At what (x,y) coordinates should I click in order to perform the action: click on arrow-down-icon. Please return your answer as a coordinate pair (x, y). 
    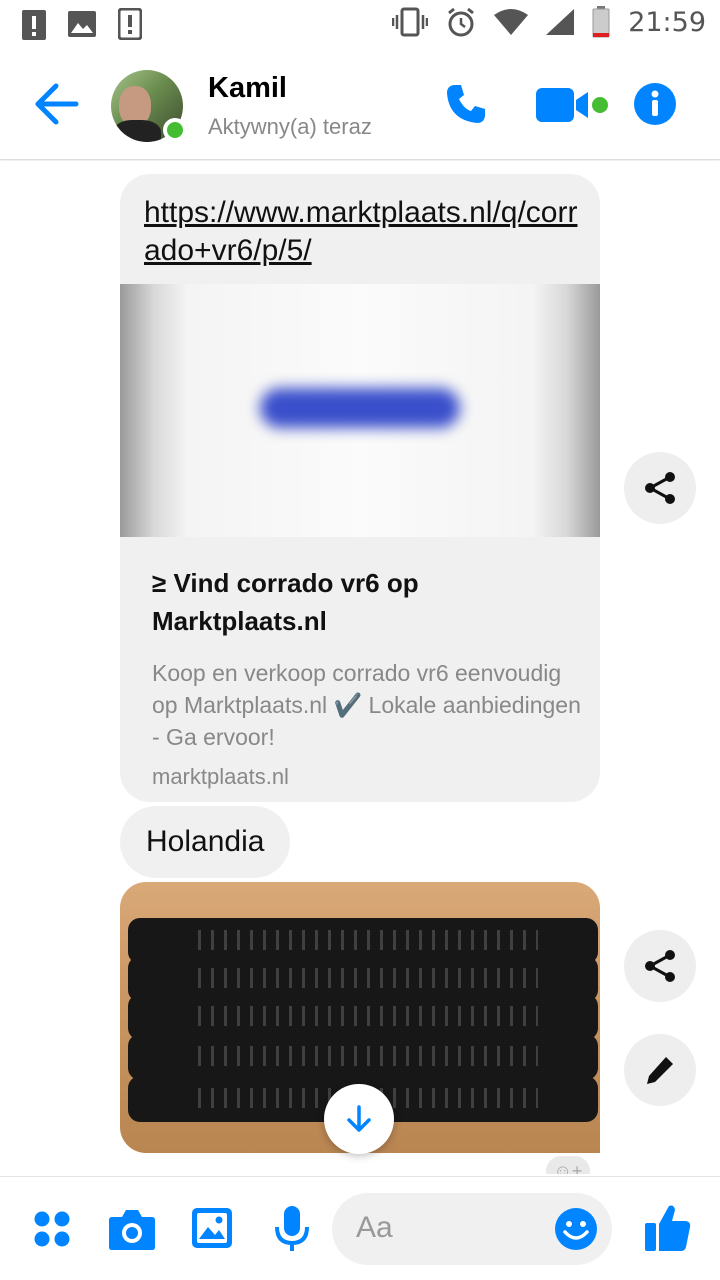
    Looking at the image, I should click on (359, 1118).